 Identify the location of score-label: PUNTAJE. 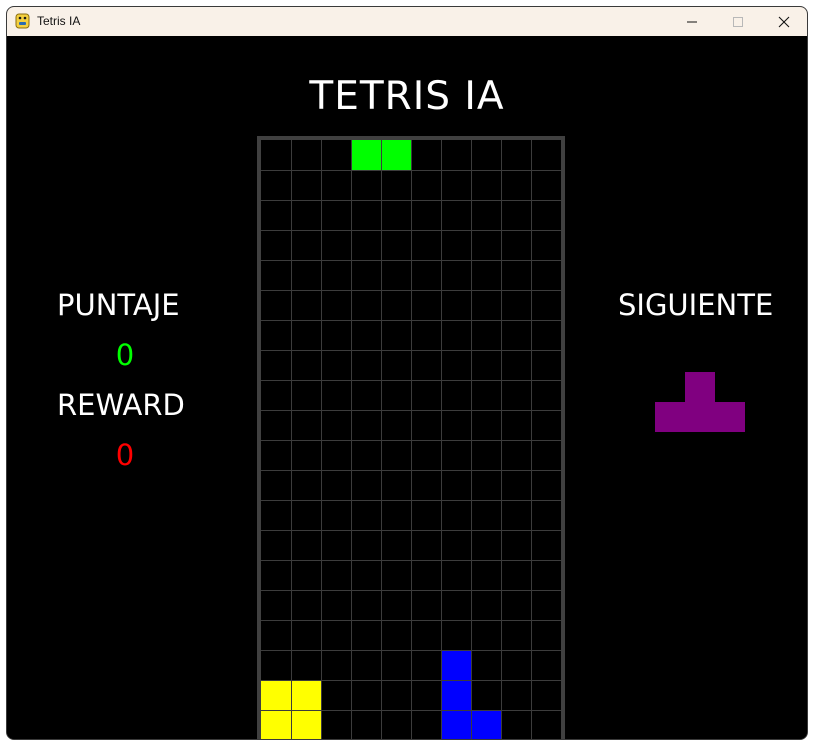
(118, 305).